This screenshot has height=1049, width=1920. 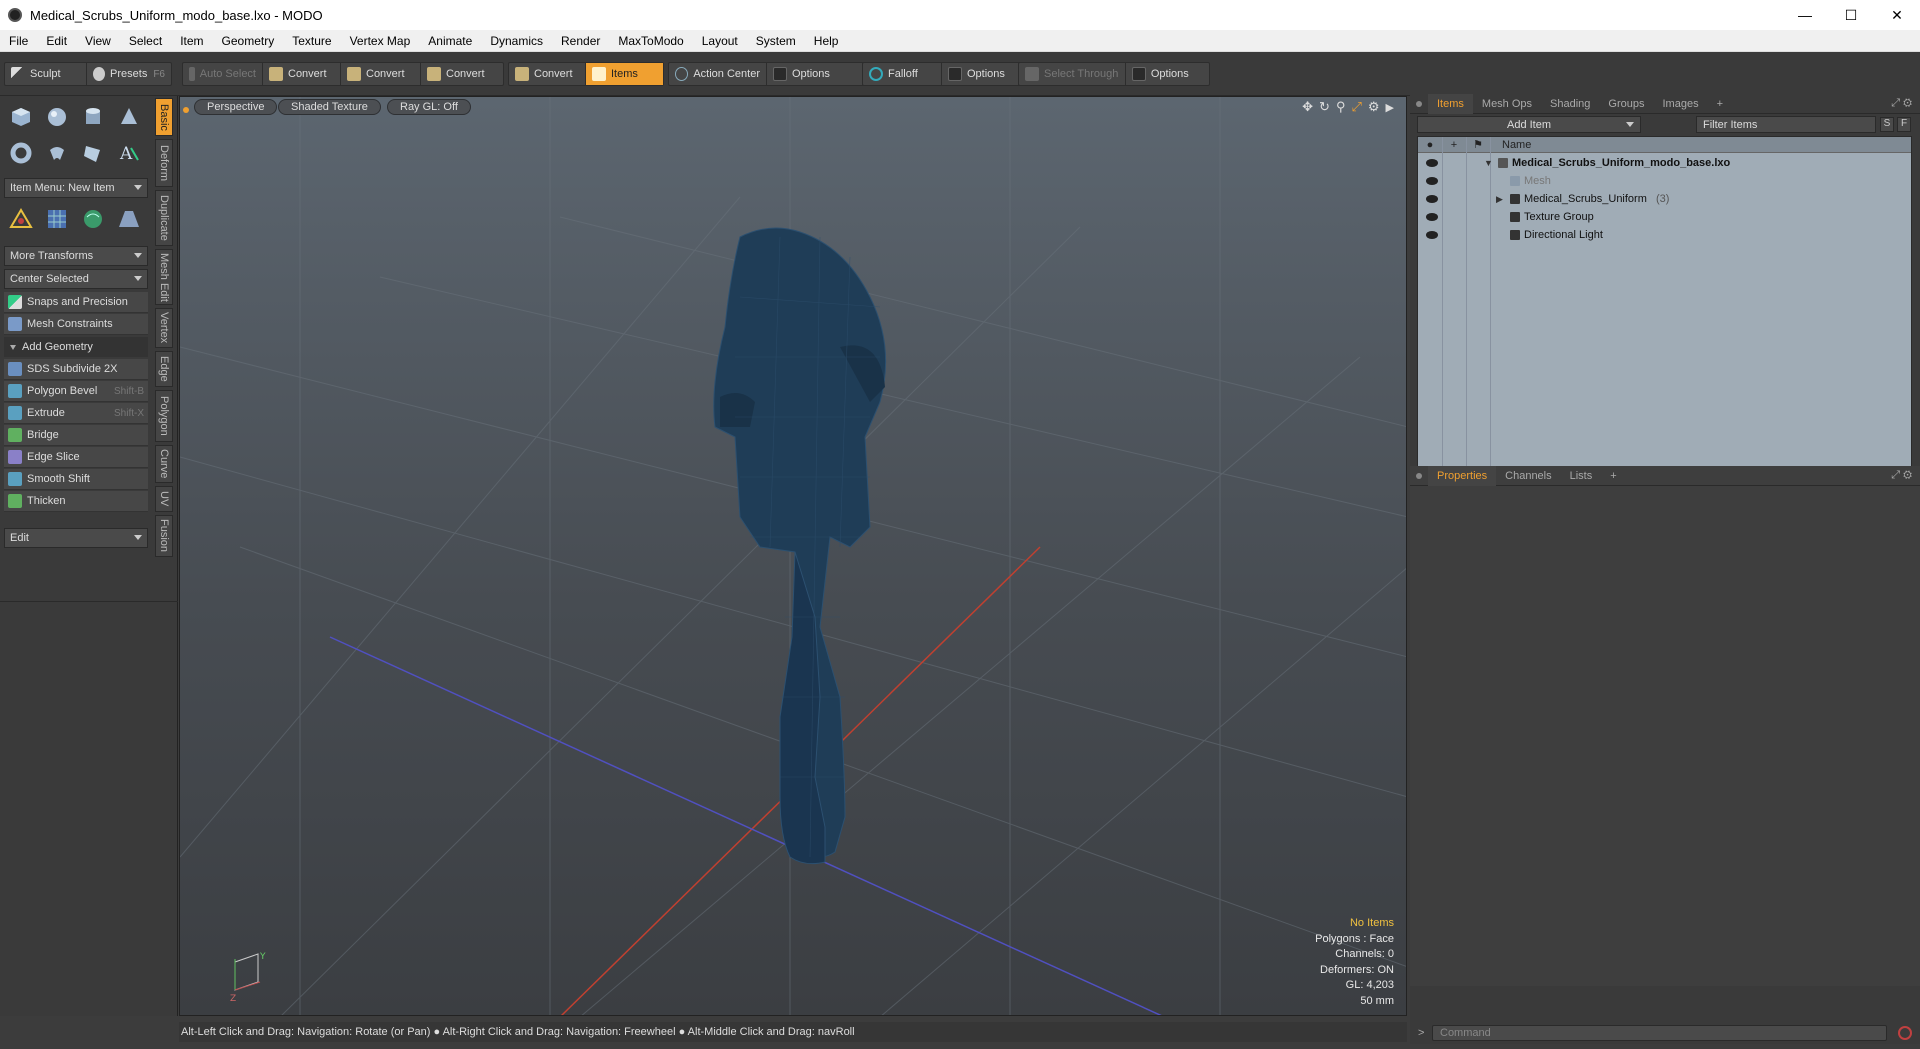 I want to click on tool-polygon-bevel-button: Polygon Bevel Shift-B, so click(x=76, y=391).